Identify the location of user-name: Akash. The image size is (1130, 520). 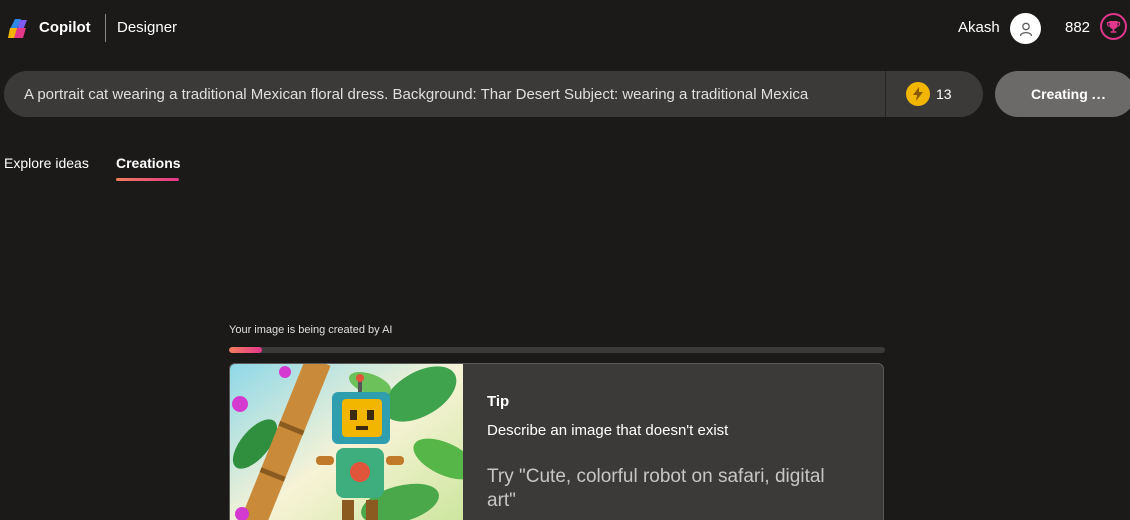
(979, 27).